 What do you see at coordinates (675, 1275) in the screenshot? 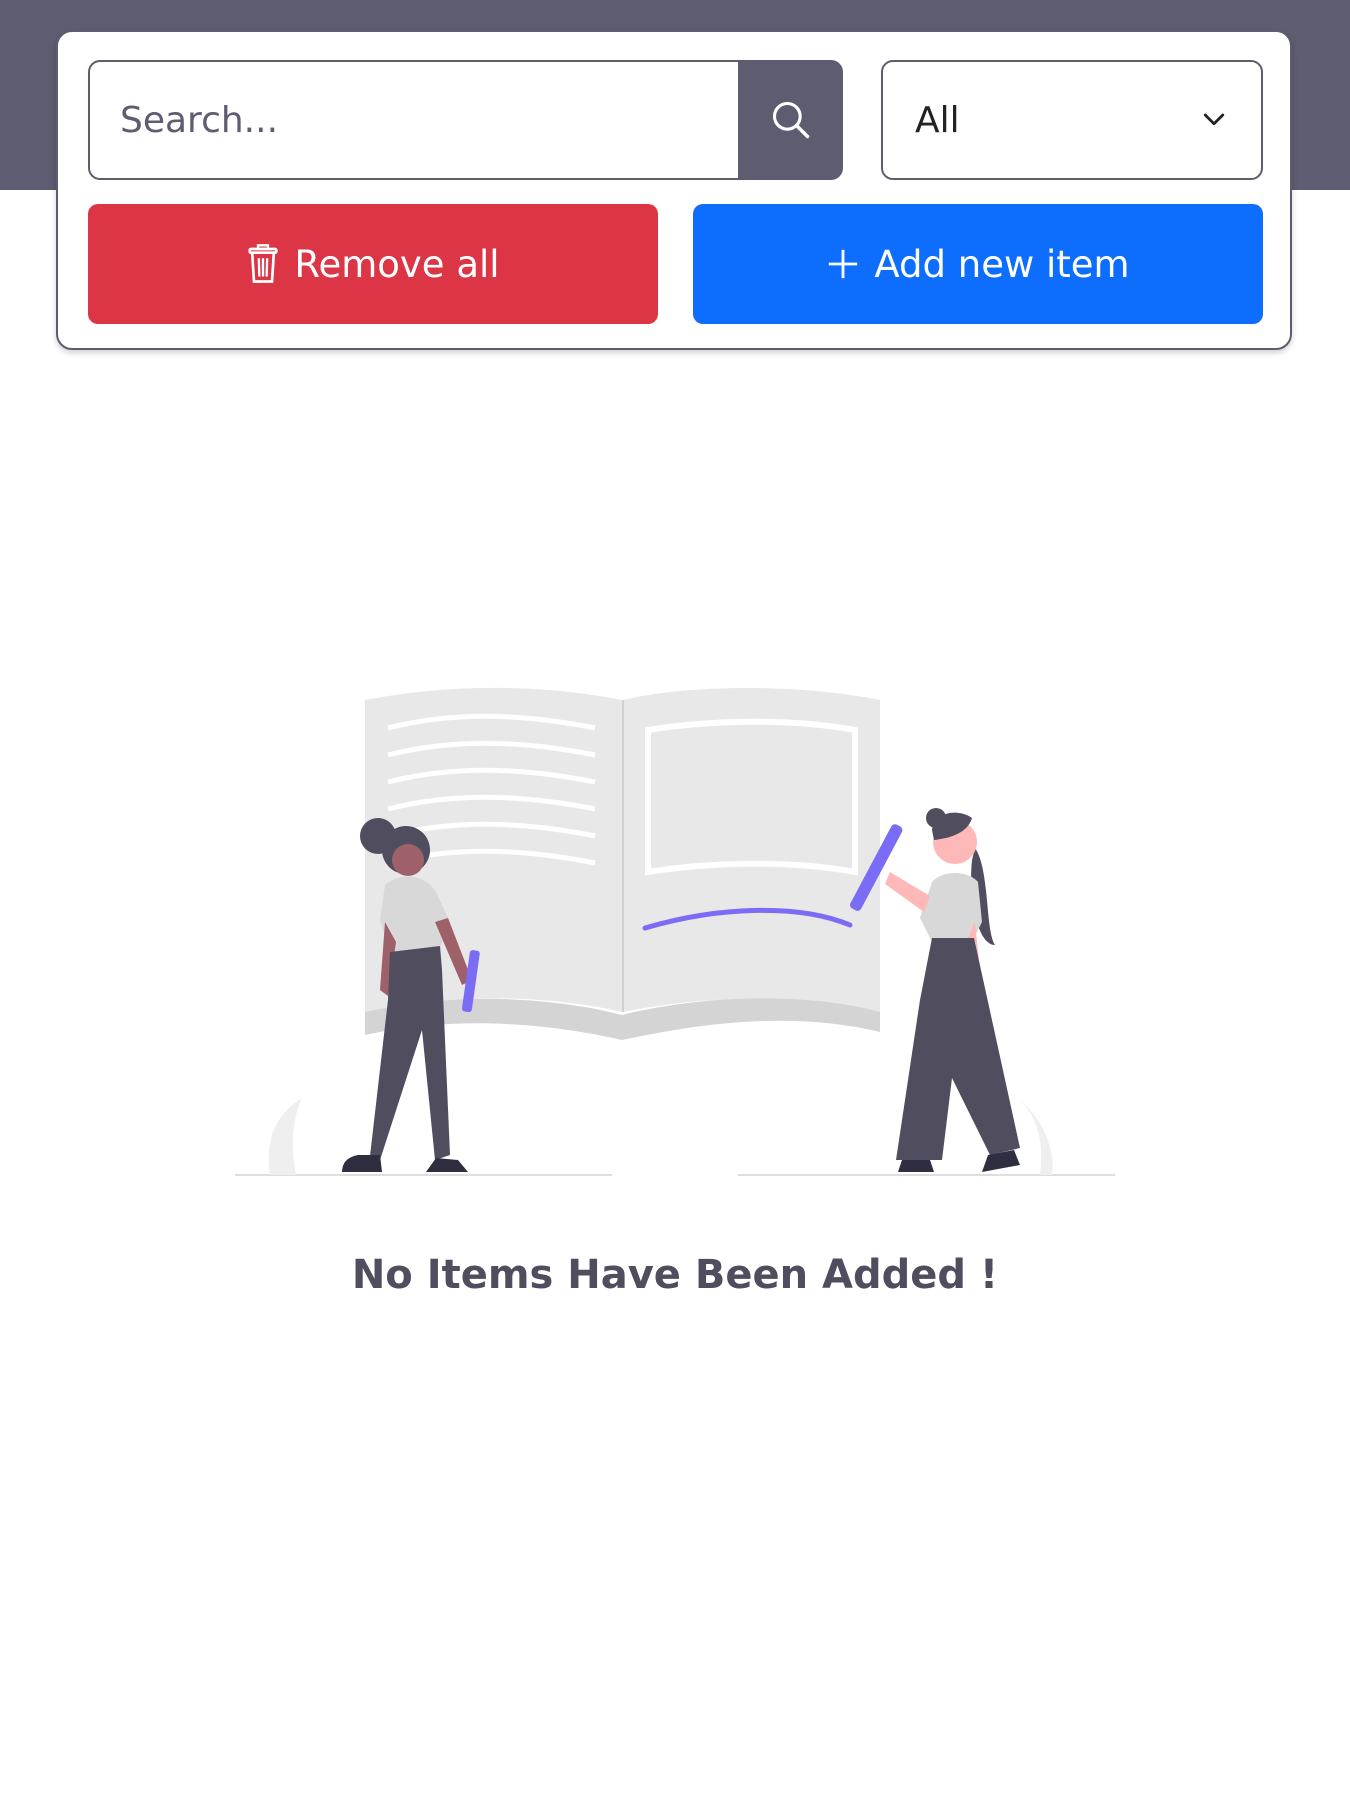
I see `empty-state-message: No Items Have Been Added !` at bounding box center [675, 1275].